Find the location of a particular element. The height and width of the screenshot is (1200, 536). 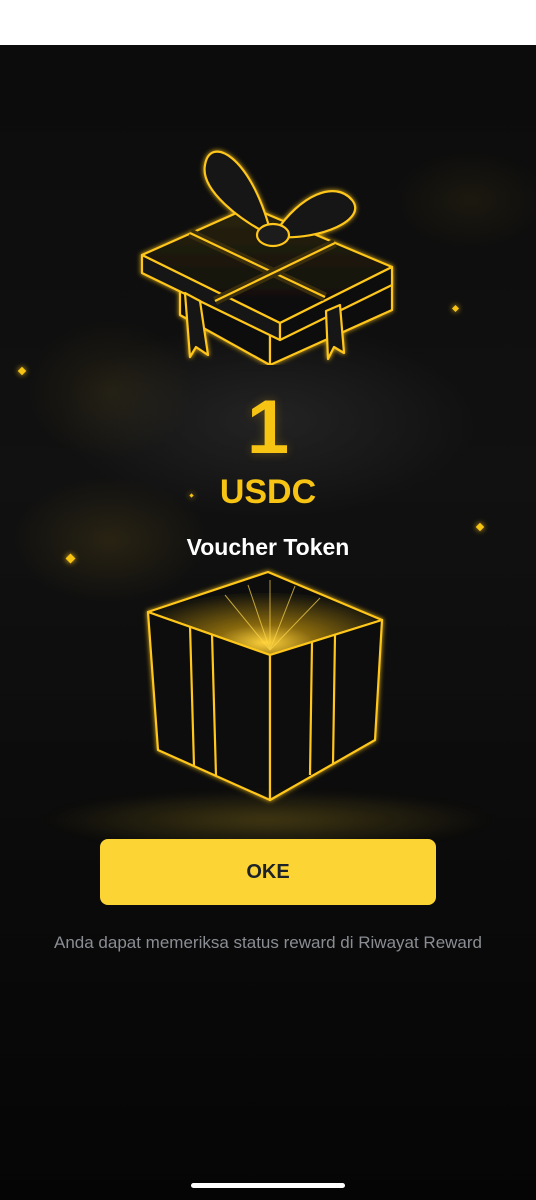

gift-box-icon is located at coordinates (267, 257).